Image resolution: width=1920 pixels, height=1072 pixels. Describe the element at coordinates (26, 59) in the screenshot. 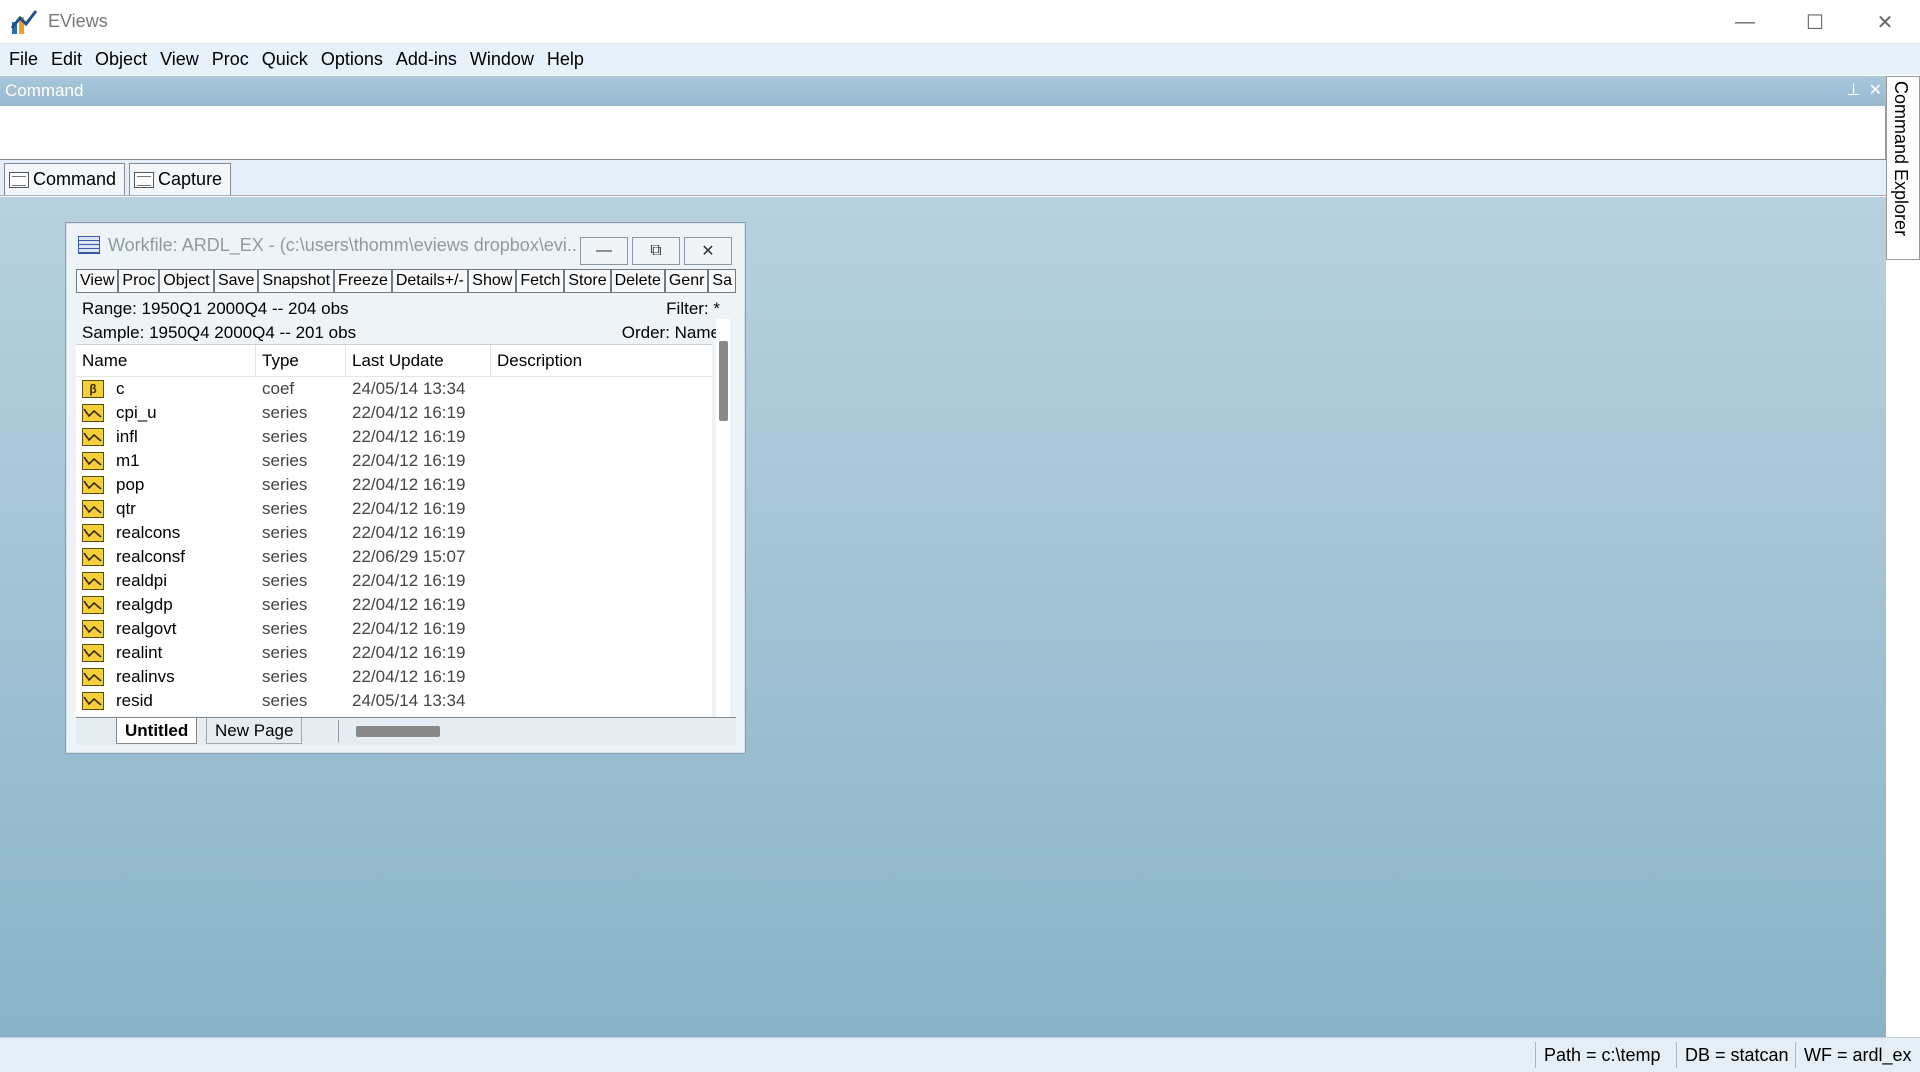

I see `menu-file: File` at that location.